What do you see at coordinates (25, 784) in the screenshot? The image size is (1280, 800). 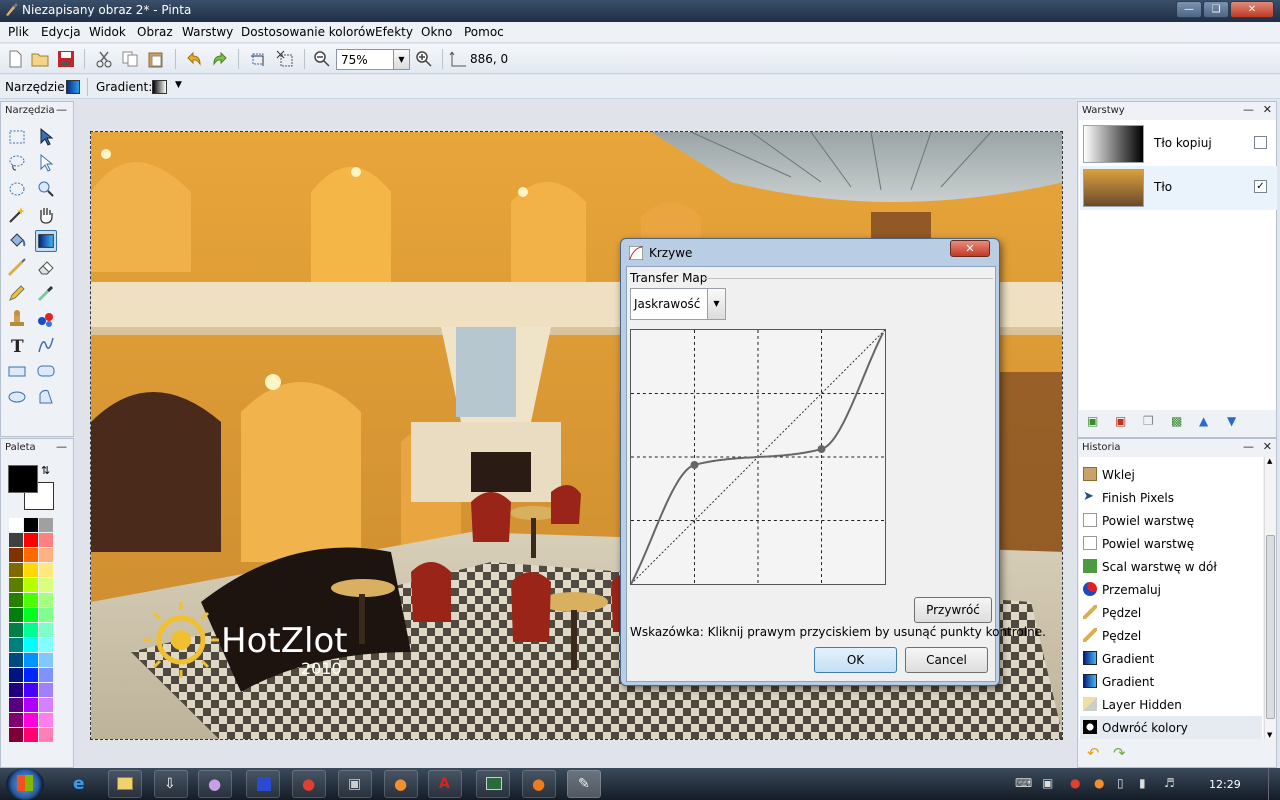 I see `start-button` at bounding box center [25, 784].